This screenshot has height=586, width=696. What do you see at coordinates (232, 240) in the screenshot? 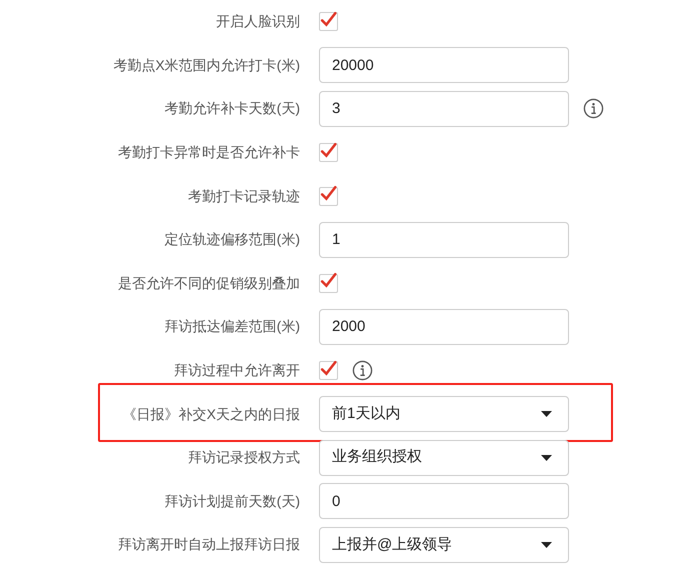
I see `field-label: 定位轨迹偏移范围(米)` at bounding box center [232, 240].